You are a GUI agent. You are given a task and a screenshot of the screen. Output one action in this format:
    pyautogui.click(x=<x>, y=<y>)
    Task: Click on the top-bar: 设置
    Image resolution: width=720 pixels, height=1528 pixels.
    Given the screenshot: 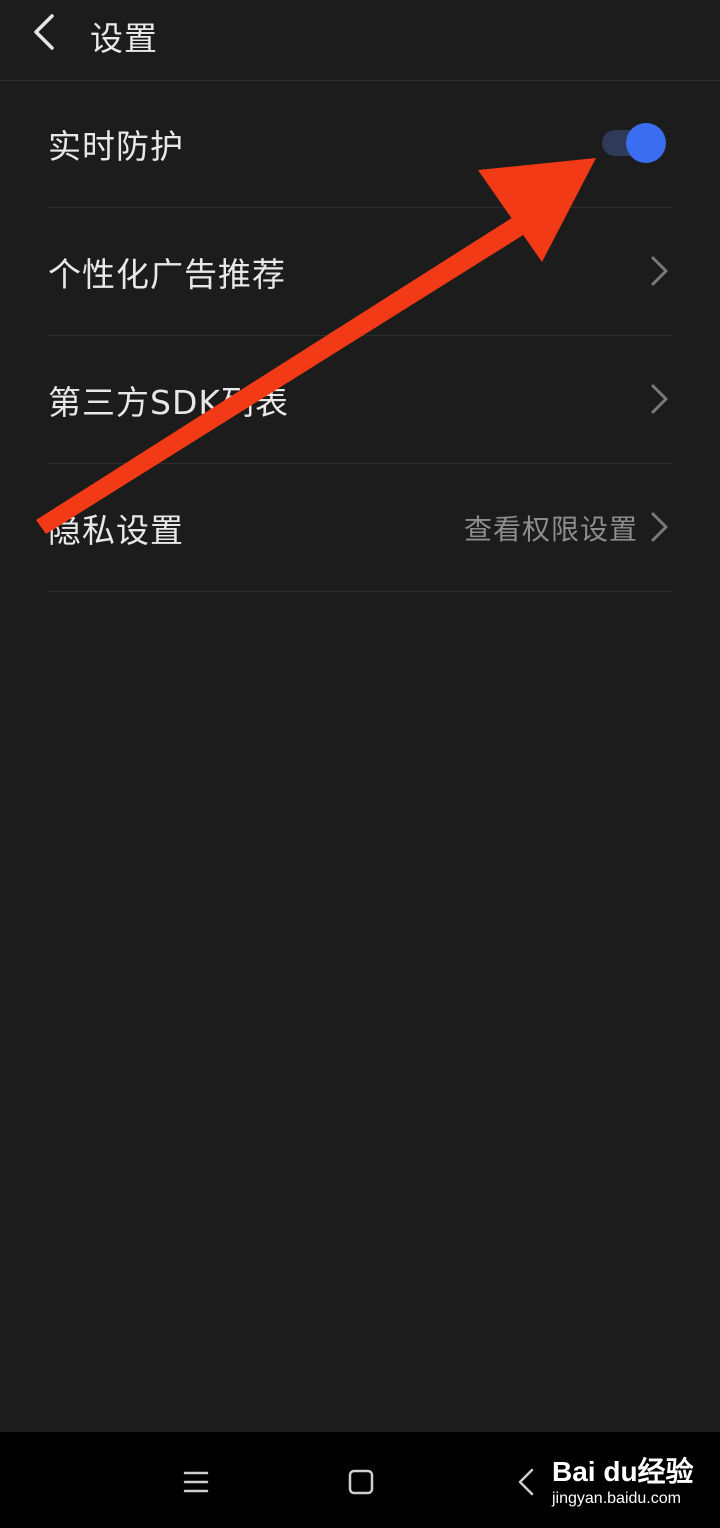 What is the action you would take?
    pyautogui.click(x=360, y=40)
    